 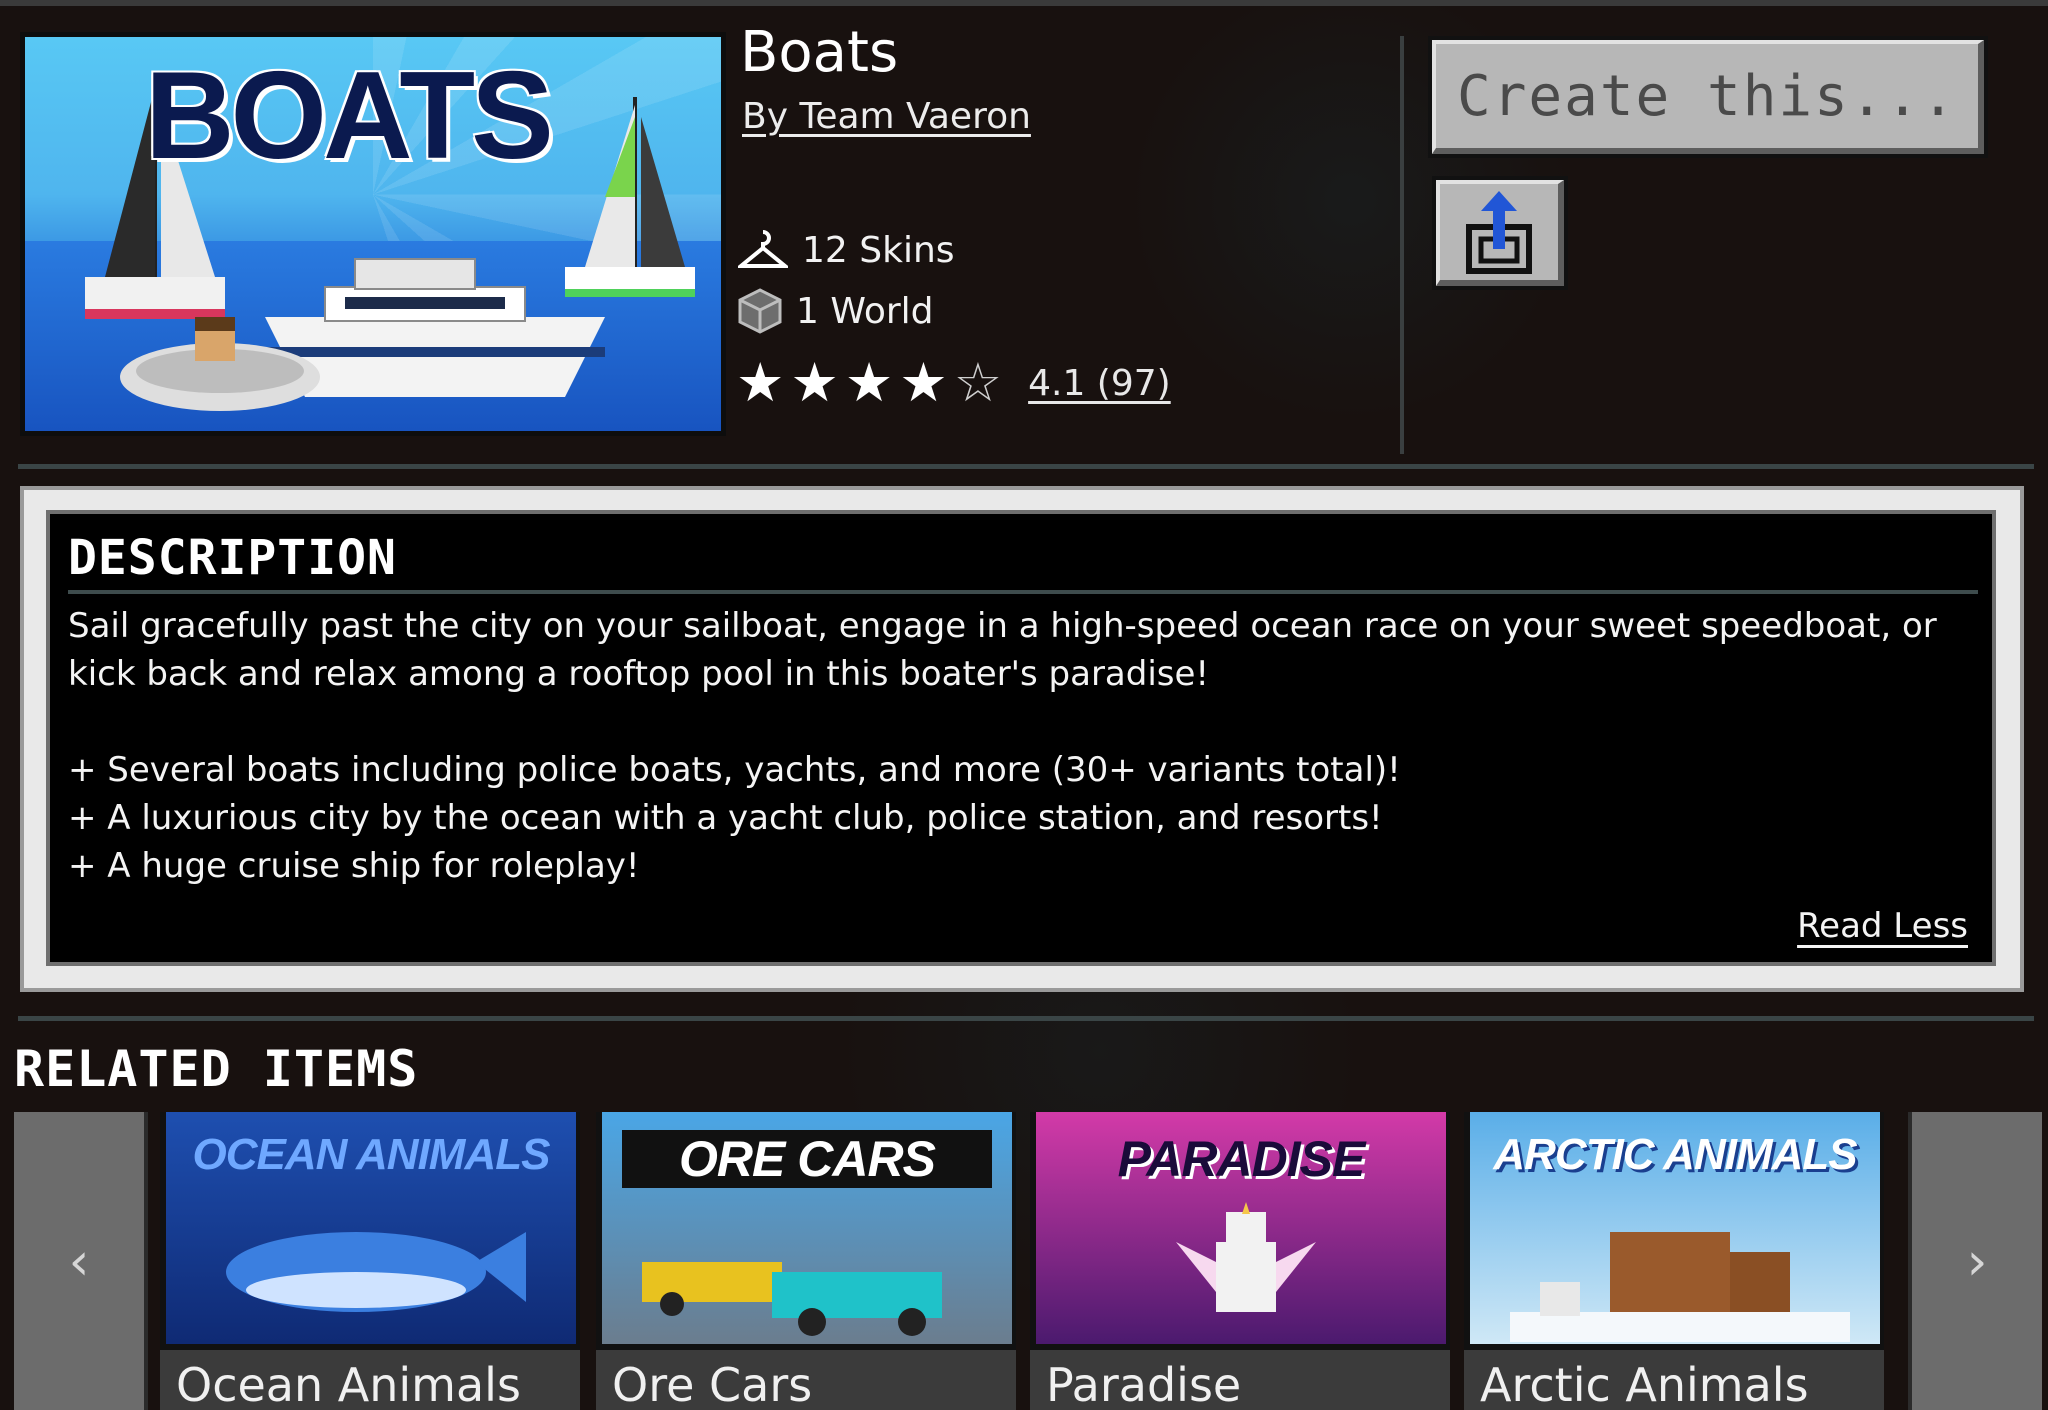 What do you see at coordinates (819, 52) in the screenshot?
I see `product-title: Boats` at bounding box center [819, 52].